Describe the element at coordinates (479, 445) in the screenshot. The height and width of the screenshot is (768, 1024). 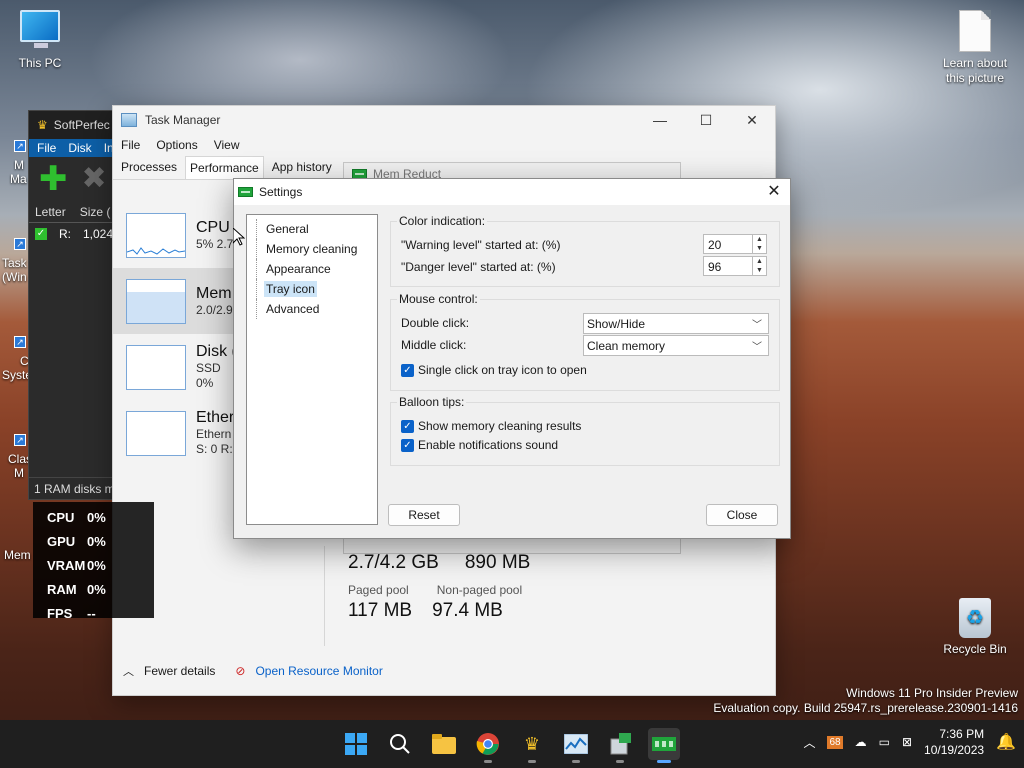
I see `notifications-sound-checkbox: ✓ Enable notifications sound` at that location.